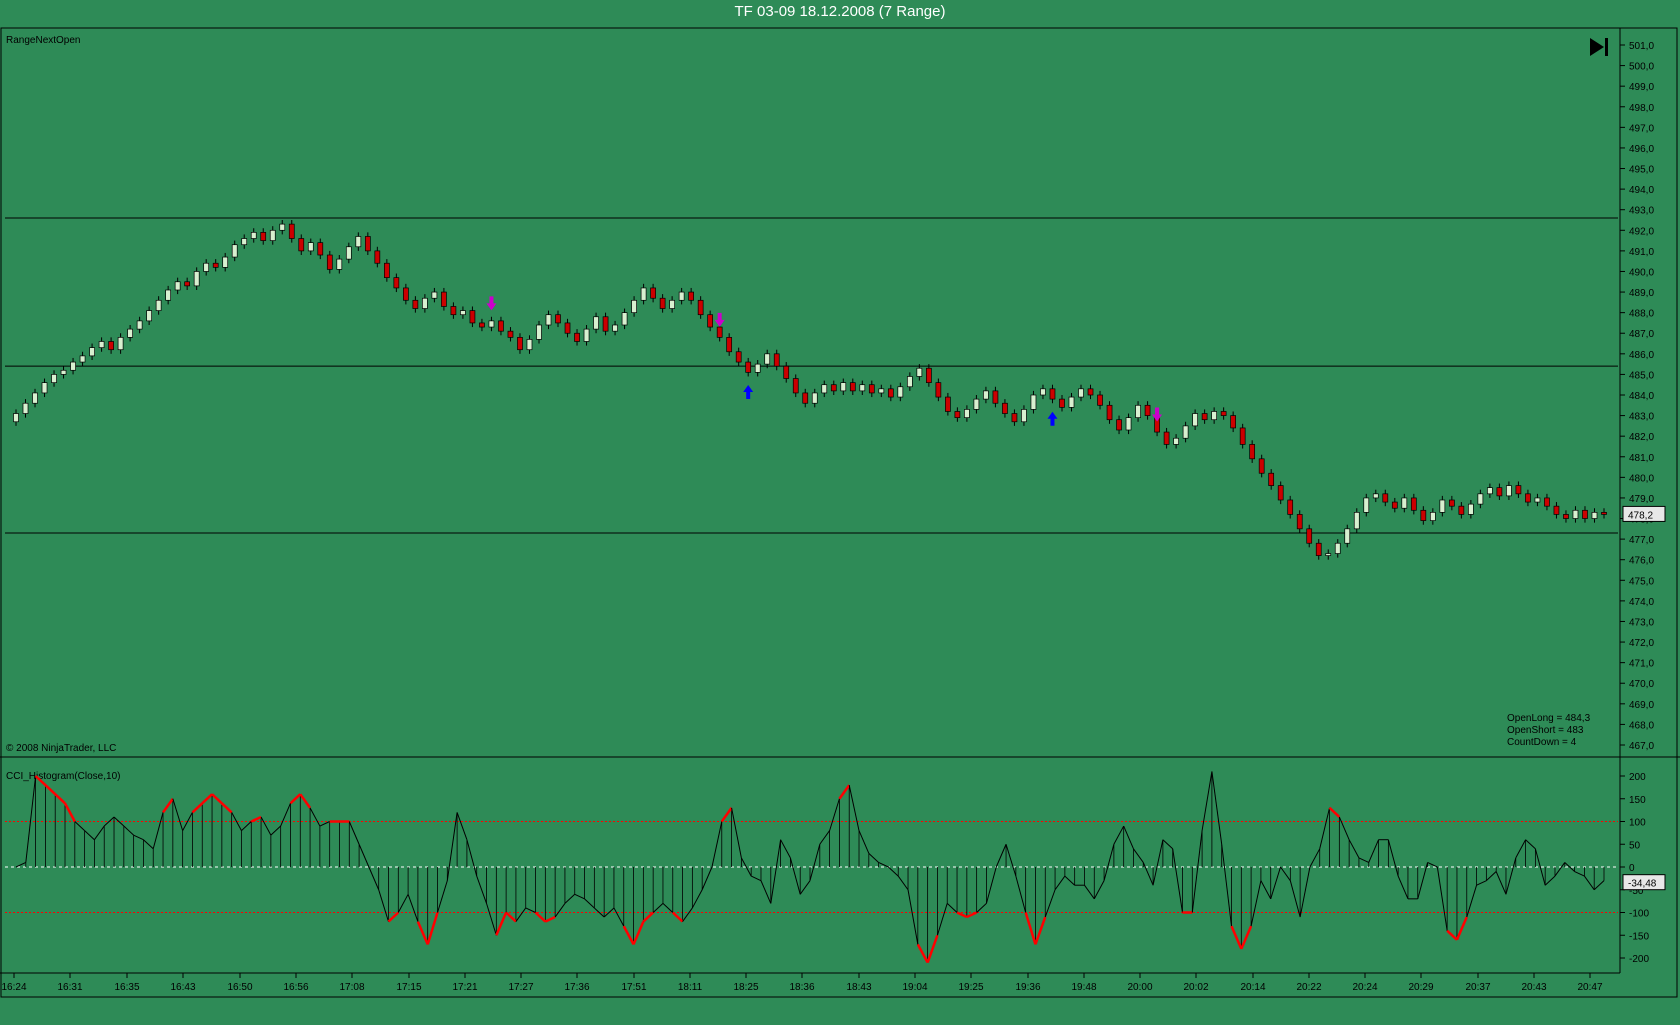 The image size is (1680, 1025). Describe the element at coordinates (1641, 561) in the screenshot. I see `price-tick-label: 476,0` at that location.